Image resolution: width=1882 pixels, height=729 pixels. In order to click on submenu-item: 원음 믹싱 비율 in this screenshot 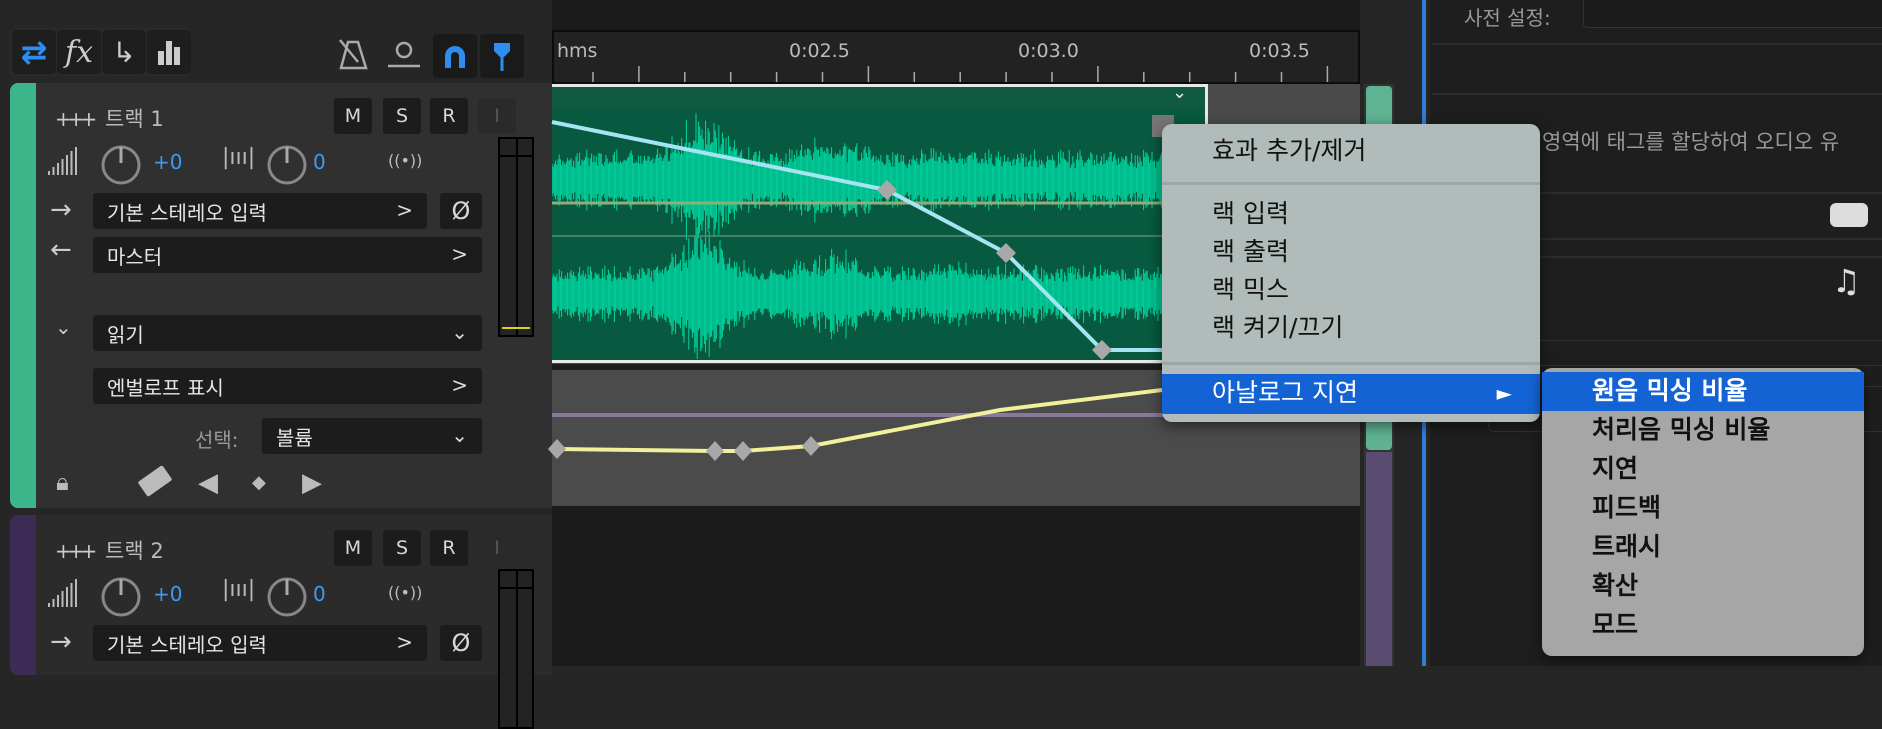, I will do `click(1703, 391)`.